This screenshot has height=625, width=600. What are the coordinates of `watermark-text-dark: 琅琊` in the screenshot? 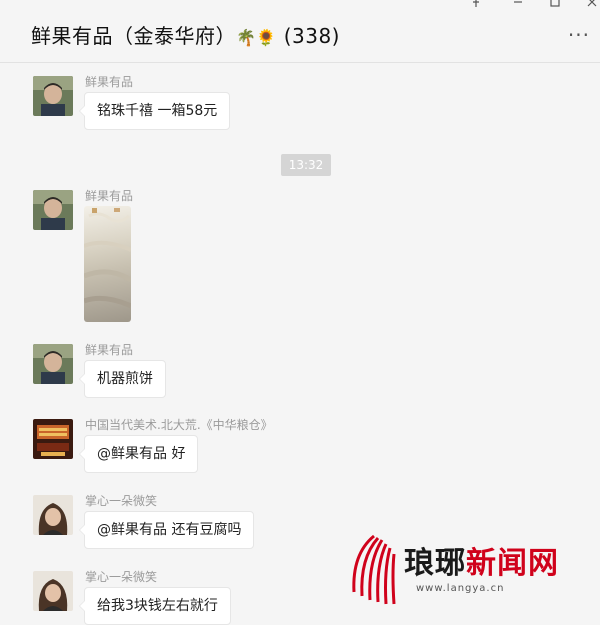 It's located at (435, 563).